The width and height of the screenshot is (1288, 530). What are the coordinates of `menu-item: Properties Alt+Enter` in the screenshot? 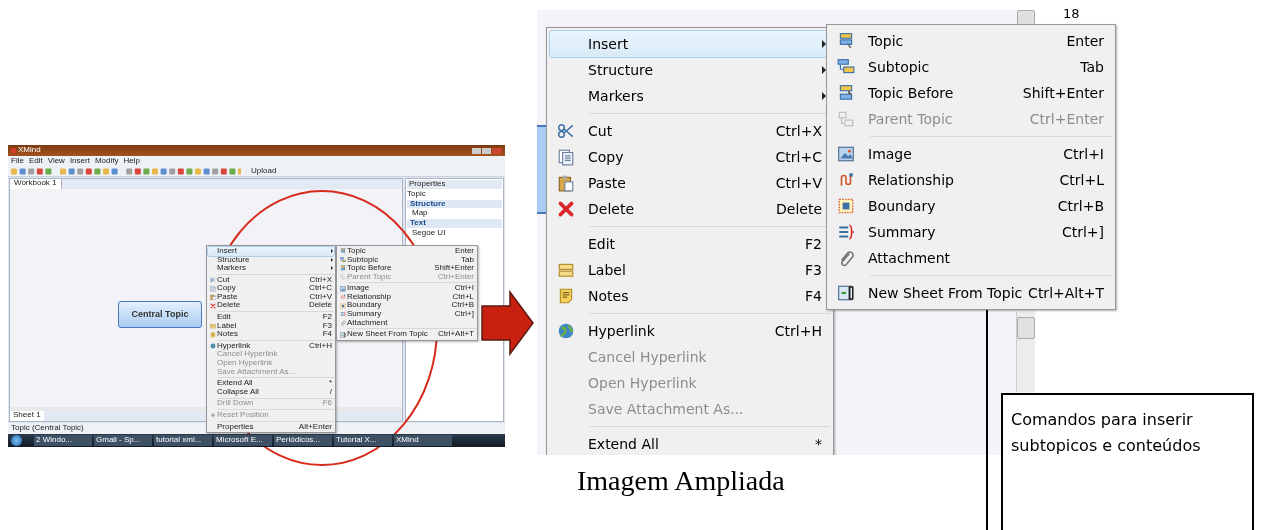 It's located at (271, 427).